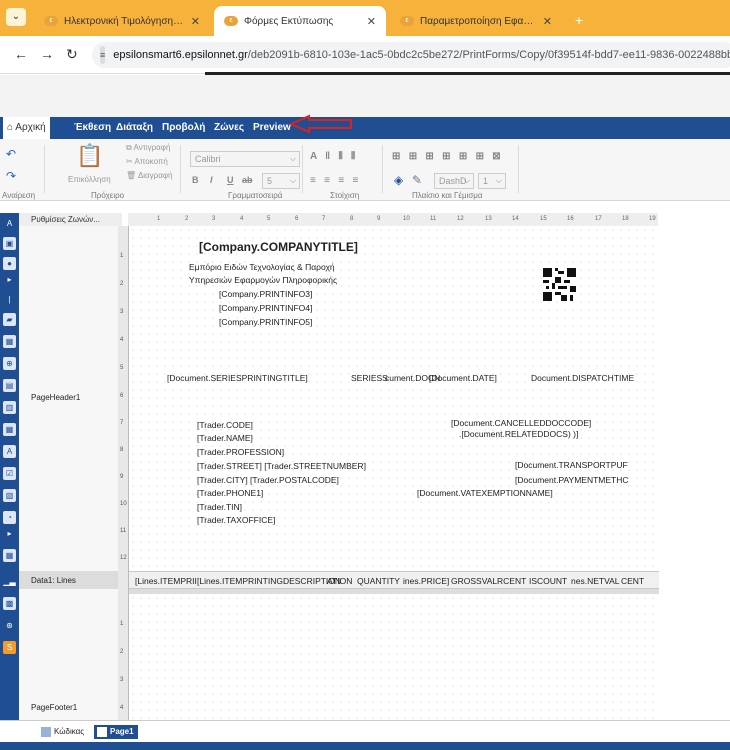  What do you see at coordinates (474, 581) in the screenshot?
I see `line-gross-value-field: GROSSVAL` at bounding box center [474, 581].